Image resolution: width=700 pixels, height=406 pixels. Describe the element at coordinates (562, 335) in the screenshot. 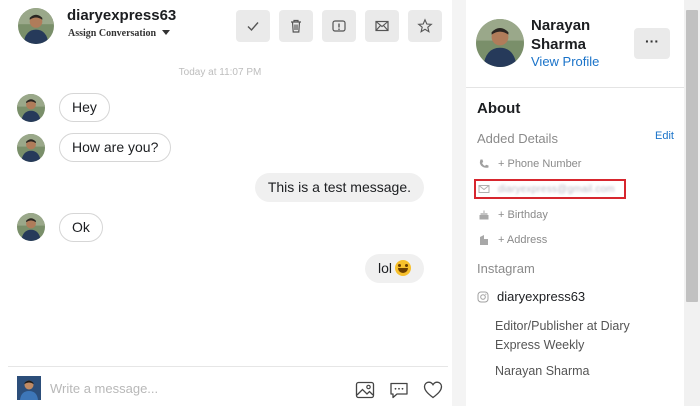

I see `instagram-bio: Editor/Publisher at Diary Express Weekly` at that location.